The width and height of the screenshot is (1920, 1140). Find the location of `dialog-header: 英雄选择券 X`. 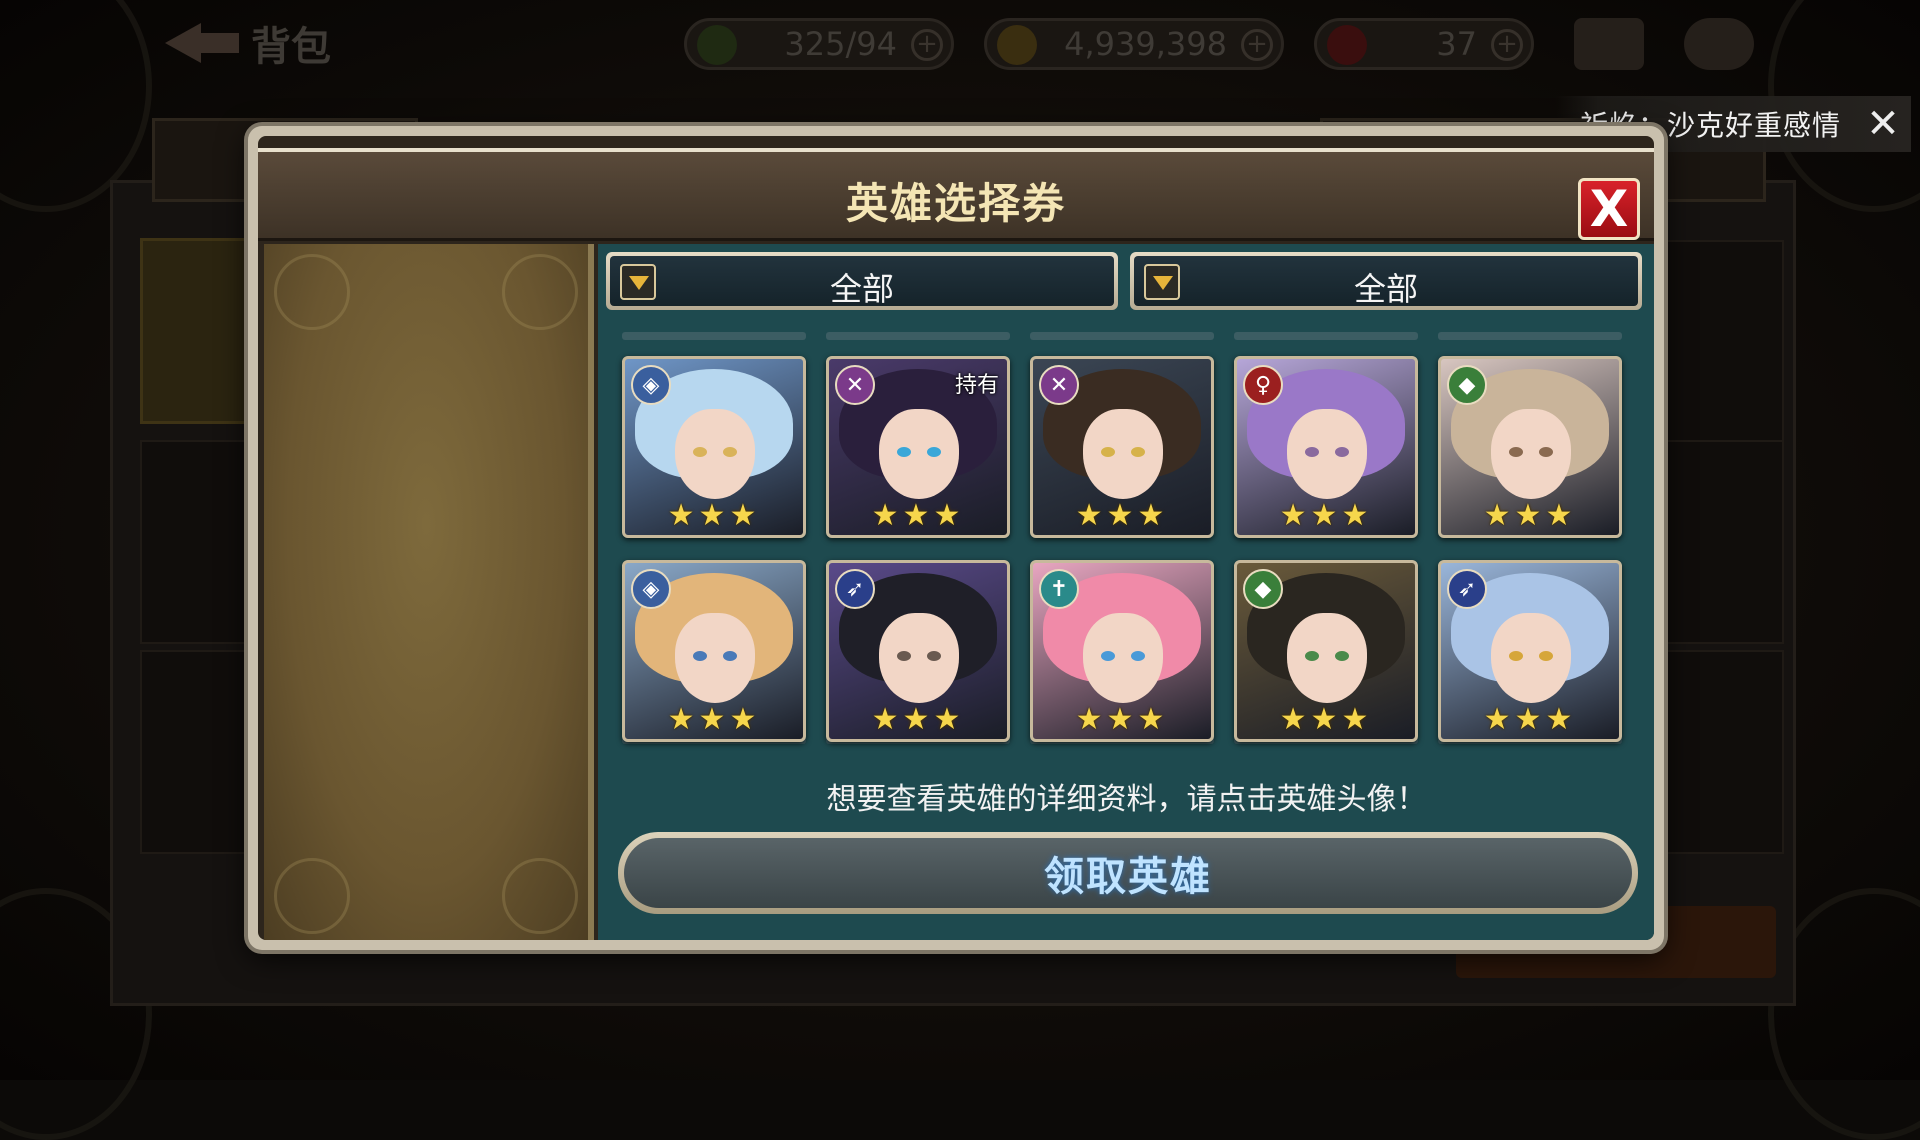

dialog-header: 英雄选择券 X is located at coordinates (956, 194).